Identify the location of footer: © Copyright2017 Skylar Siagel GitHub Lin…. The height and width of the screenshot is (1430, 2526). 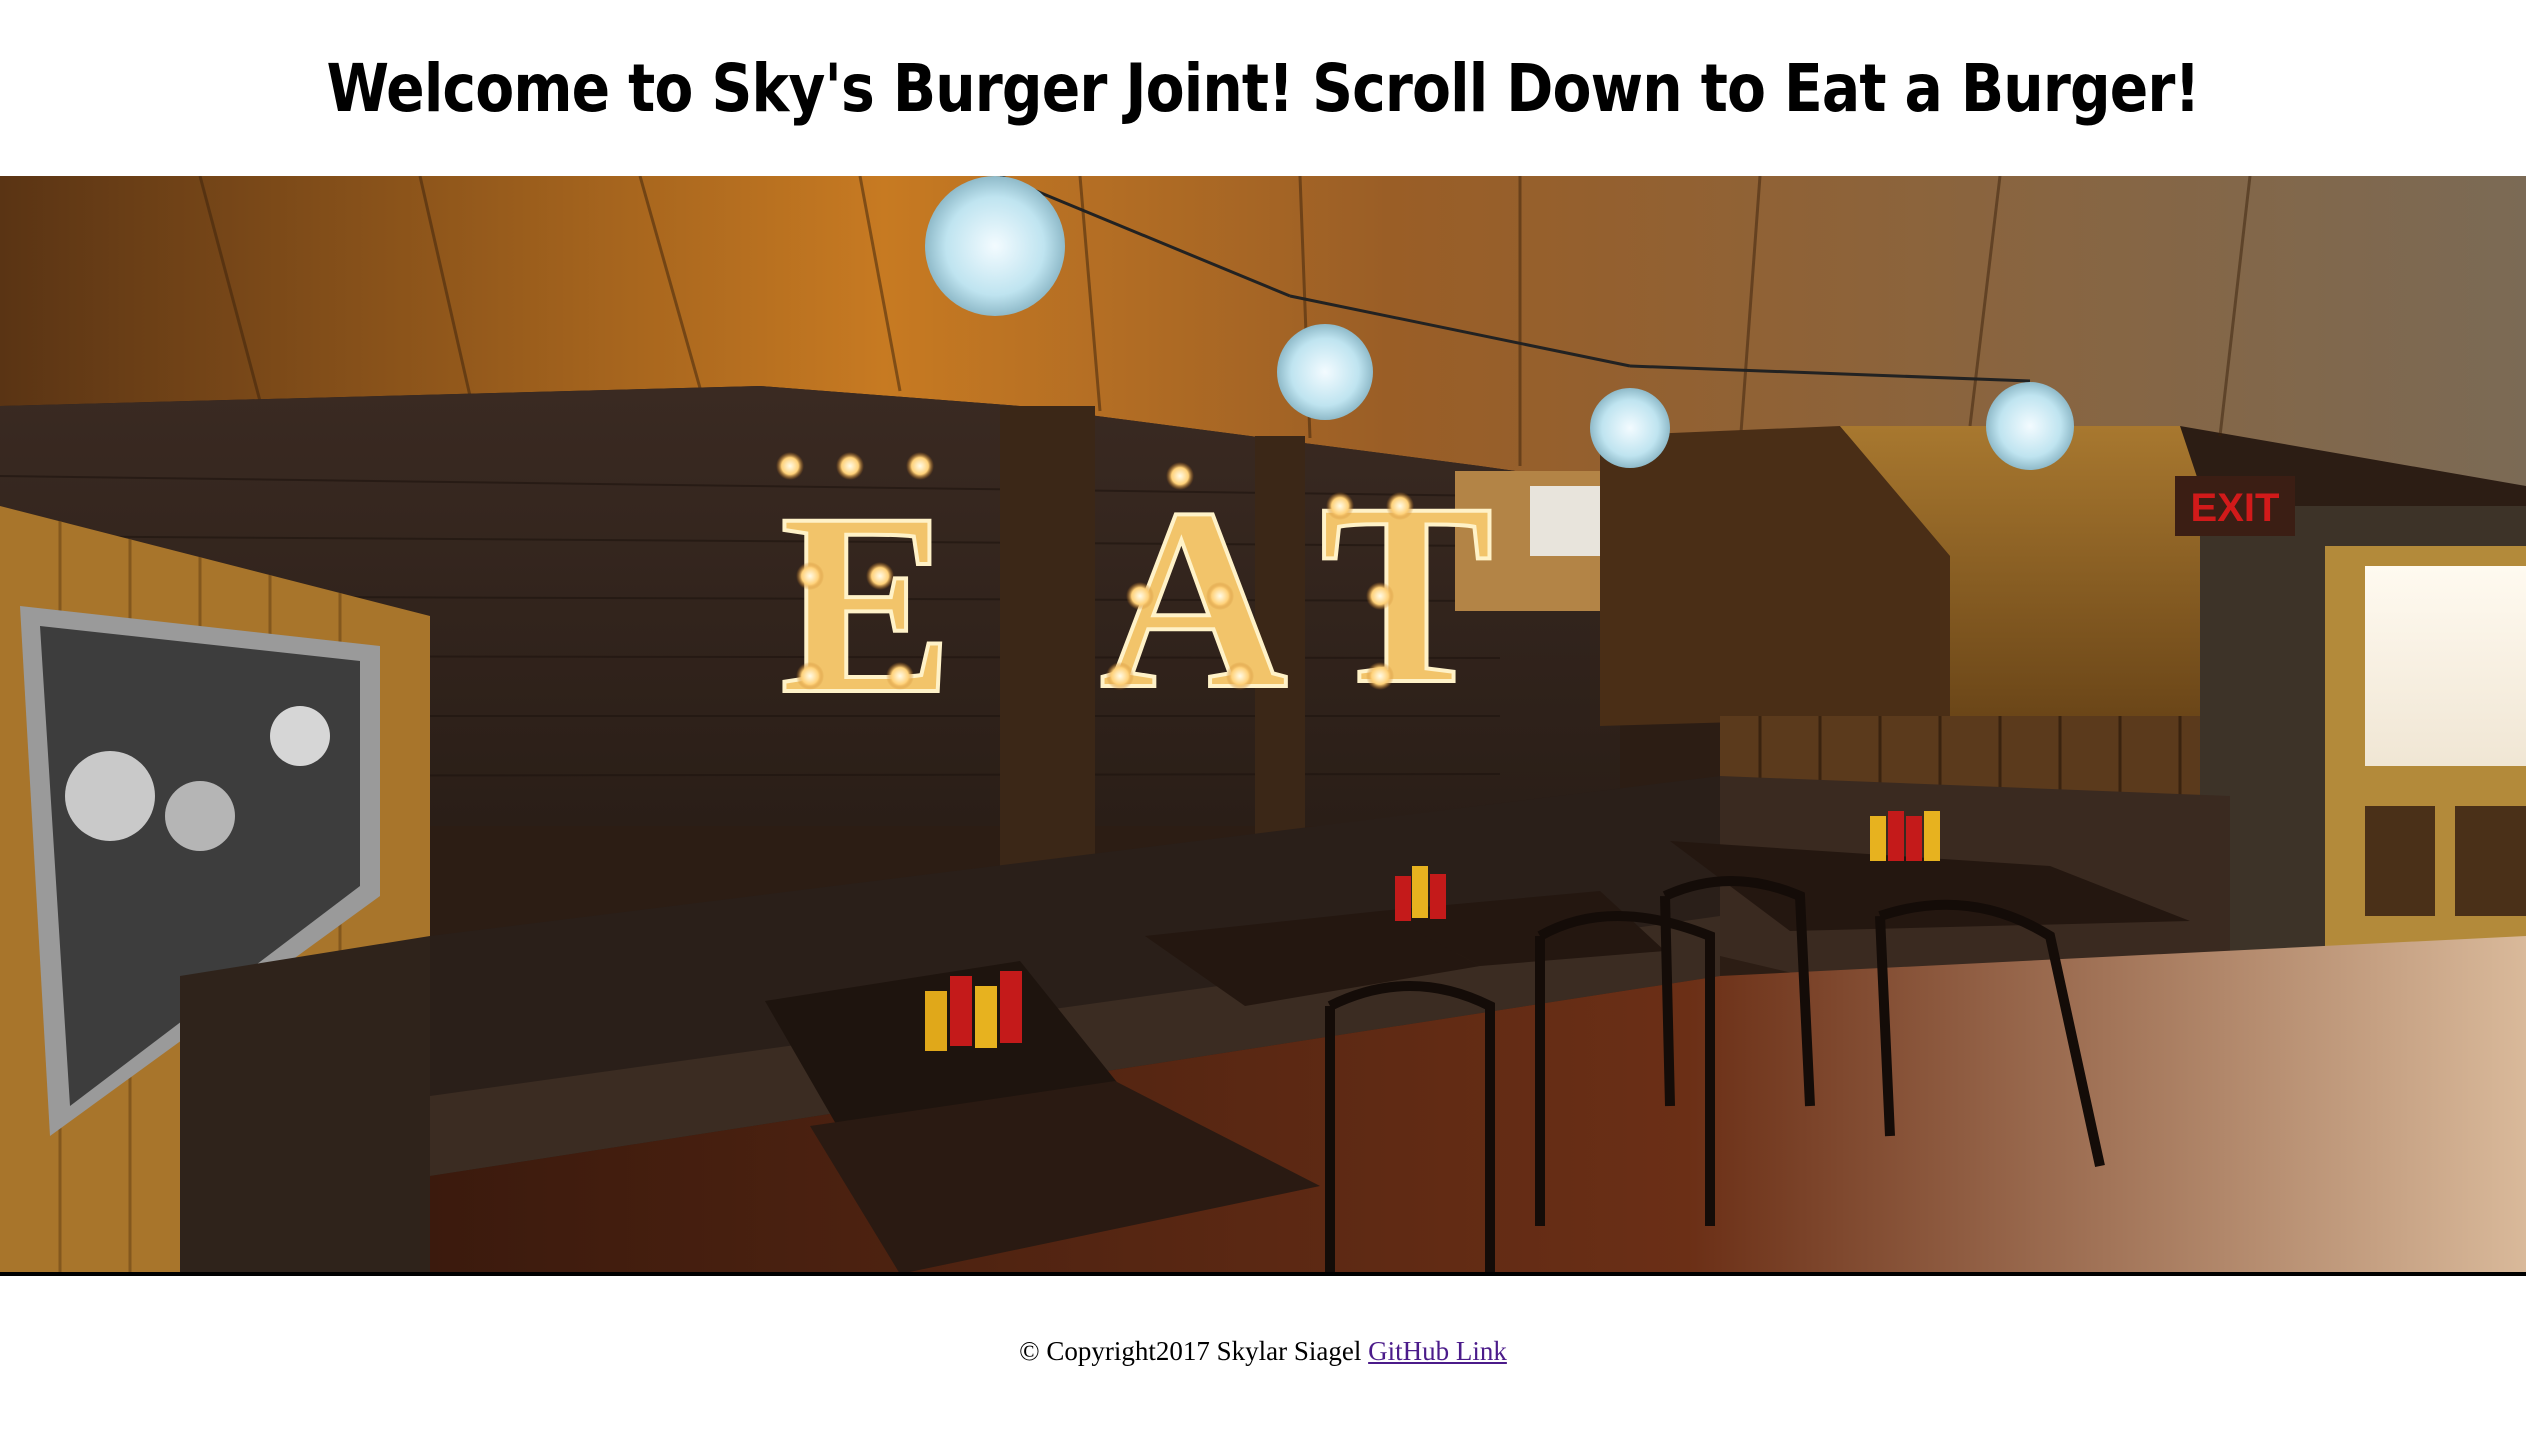
(1263, 1351).